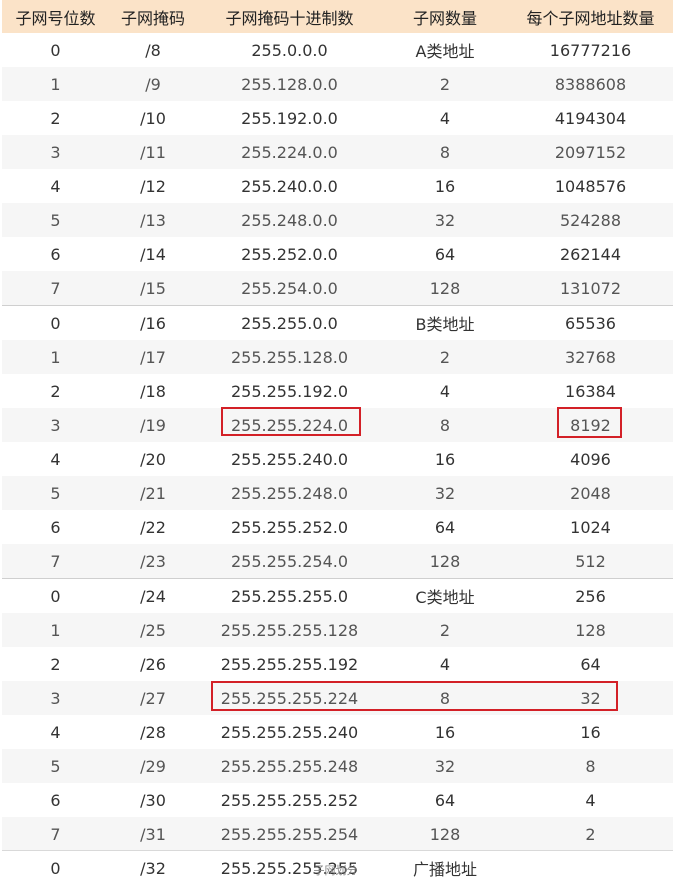 Image resolution: width=687 pixels, height=885 pixels. What do you see at coordinates (153, 766) in the screenshot?
I see `cell-prefix: /29` at bounding box center [153, 766].